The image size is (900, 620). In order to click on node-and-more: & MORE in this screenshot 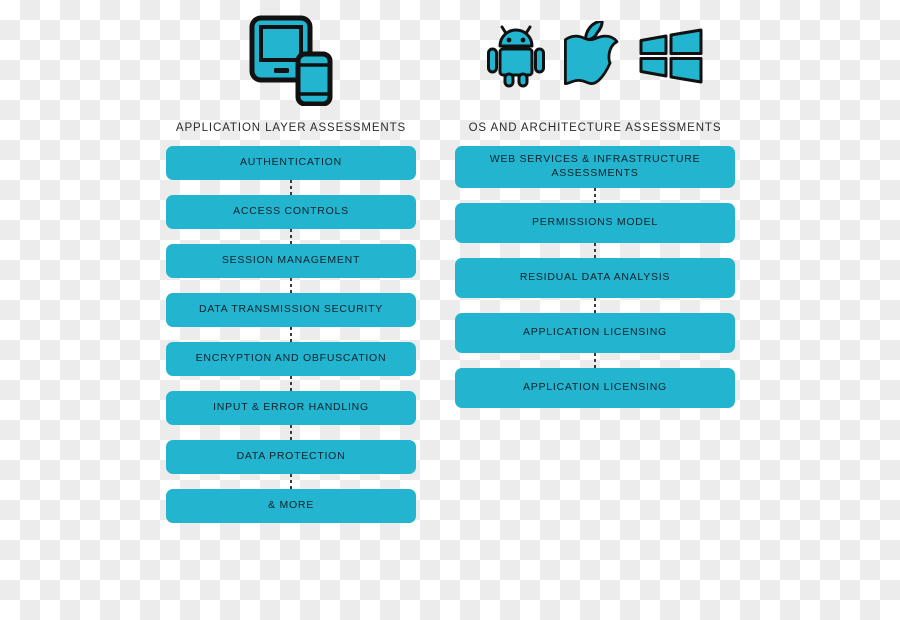, I will do `click(291, 506)`.